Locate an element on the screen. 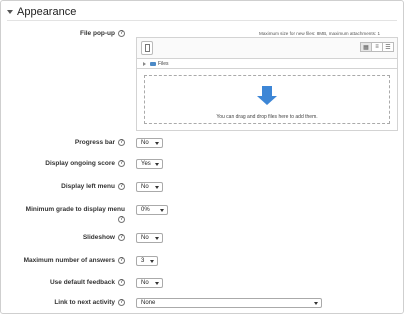  file-icon is located at coordinates (147, 48).